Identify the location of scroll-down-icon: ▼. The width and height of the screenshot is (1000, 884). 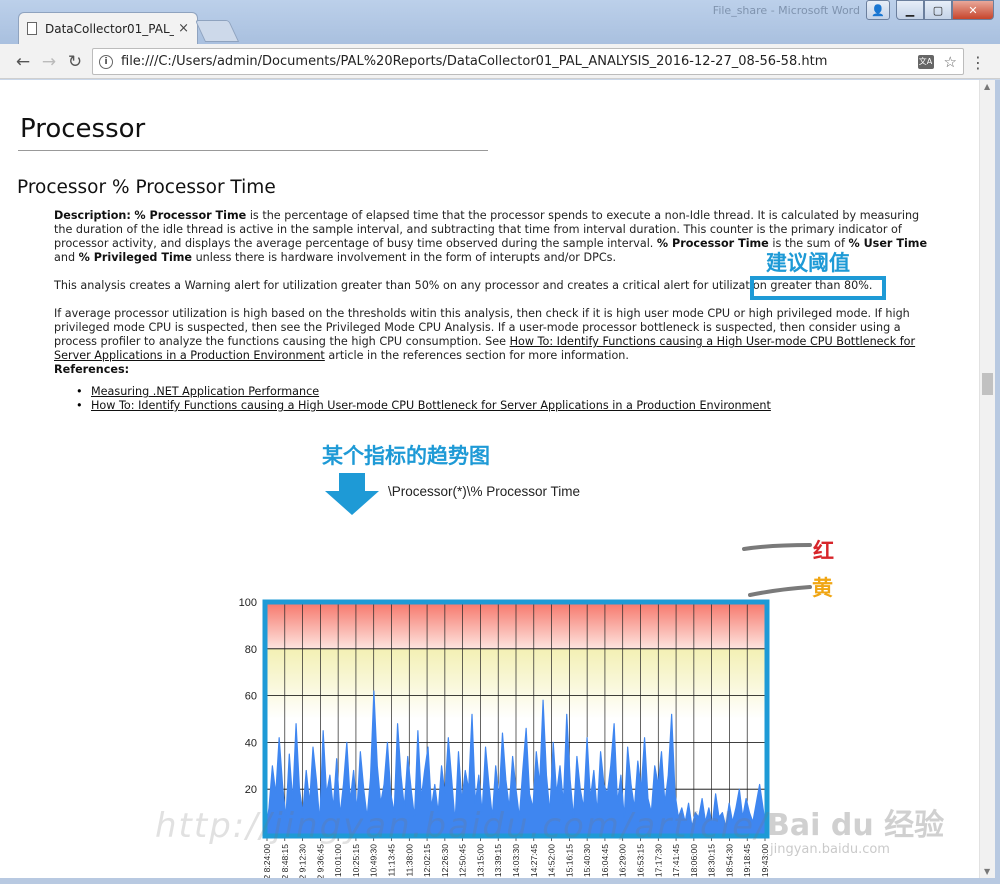
(987, 871).